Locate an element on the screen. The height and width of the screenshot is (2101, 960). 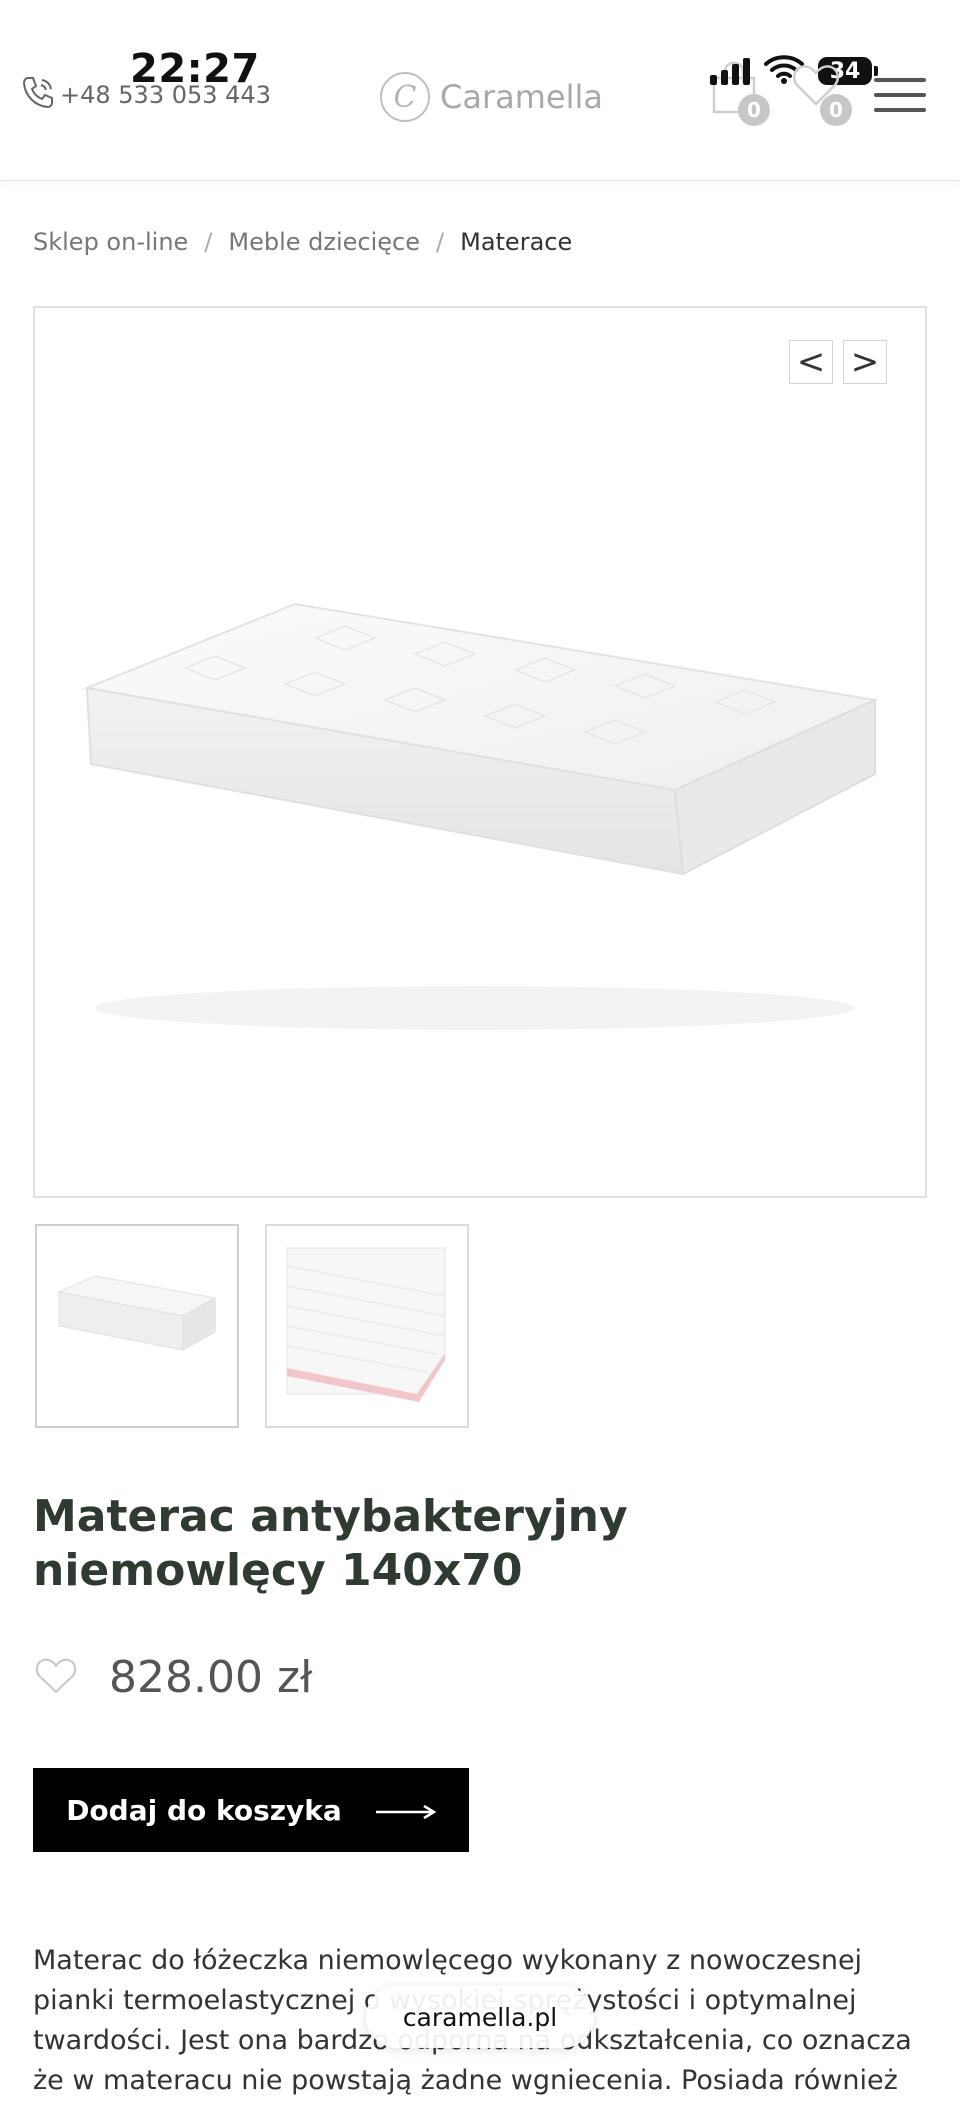
breadcrumb-current: Materace is located at coordinates (516, 242).